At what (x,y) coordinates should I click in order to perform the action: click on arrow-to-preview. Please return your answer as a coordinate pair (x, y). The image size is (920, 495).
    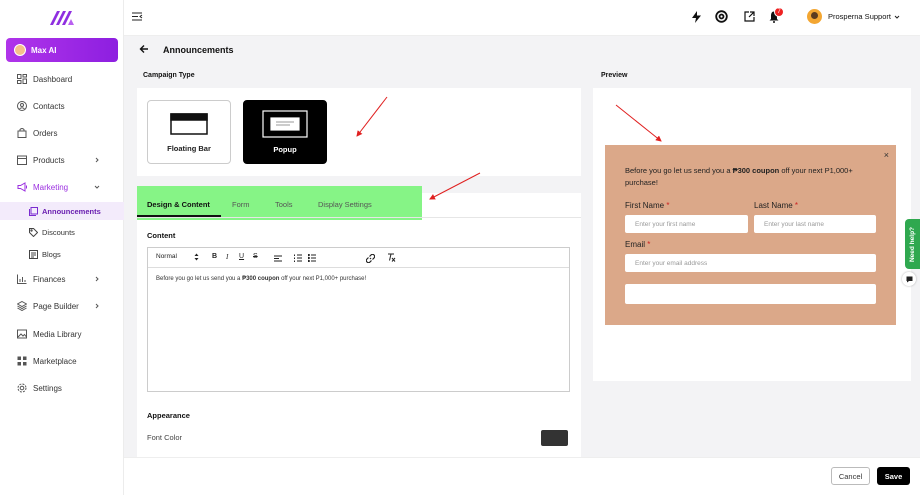
    Looking at the image, I should click on (638, 123).